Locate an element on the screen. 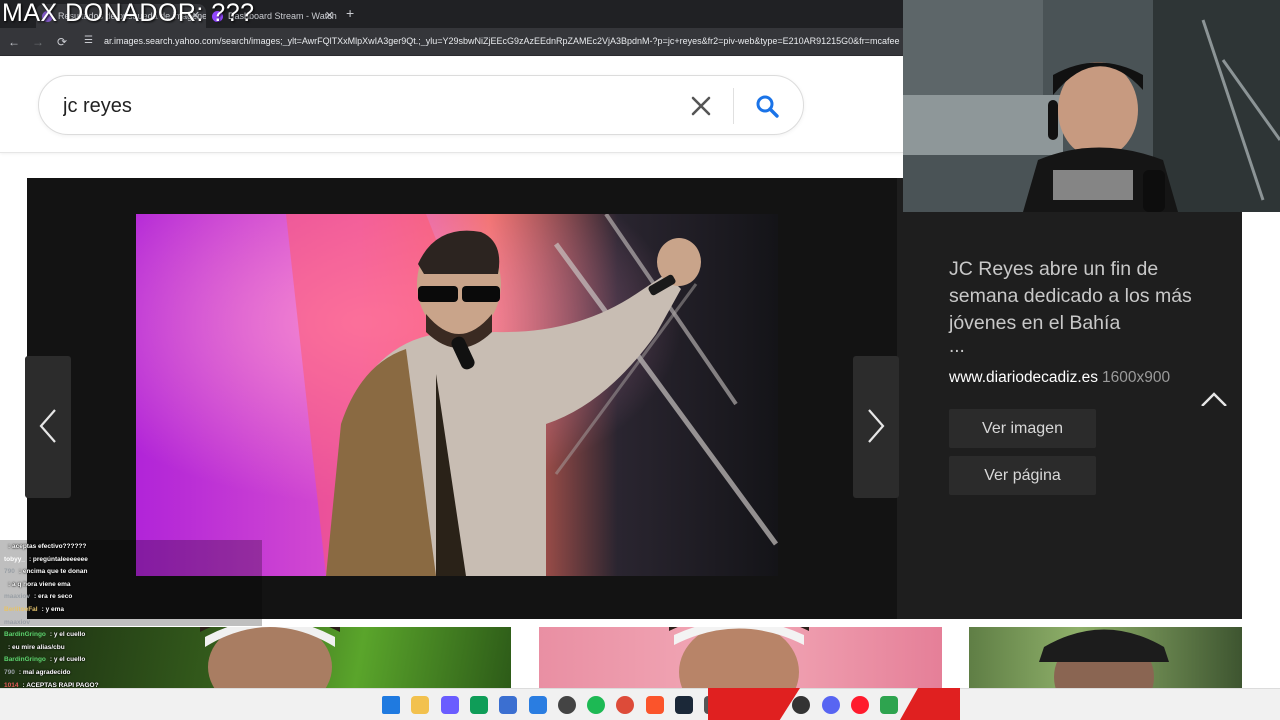  chat-message: BerlitoeFal: y ema is located at coordinates (33, 610).